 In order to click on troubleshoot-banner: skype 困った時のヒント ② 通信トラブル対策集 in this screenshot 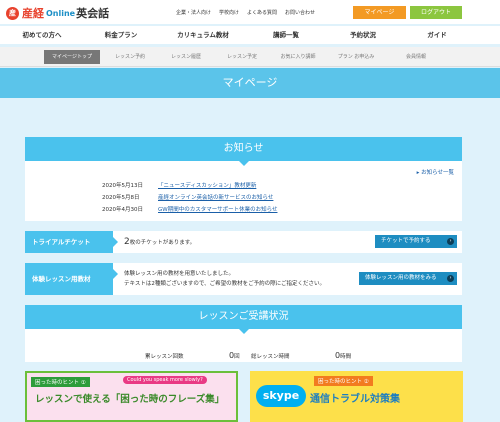, I will do `click(356, 396)`.